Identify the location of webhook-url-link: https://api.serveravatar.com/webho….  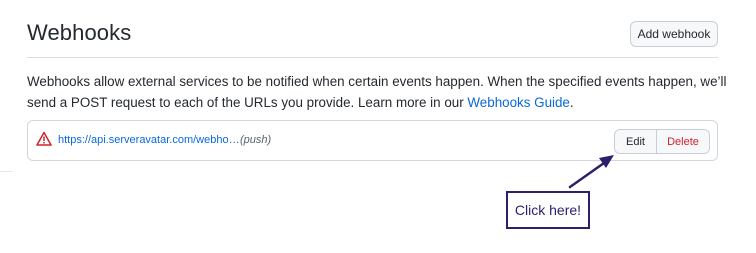
(149, 140).